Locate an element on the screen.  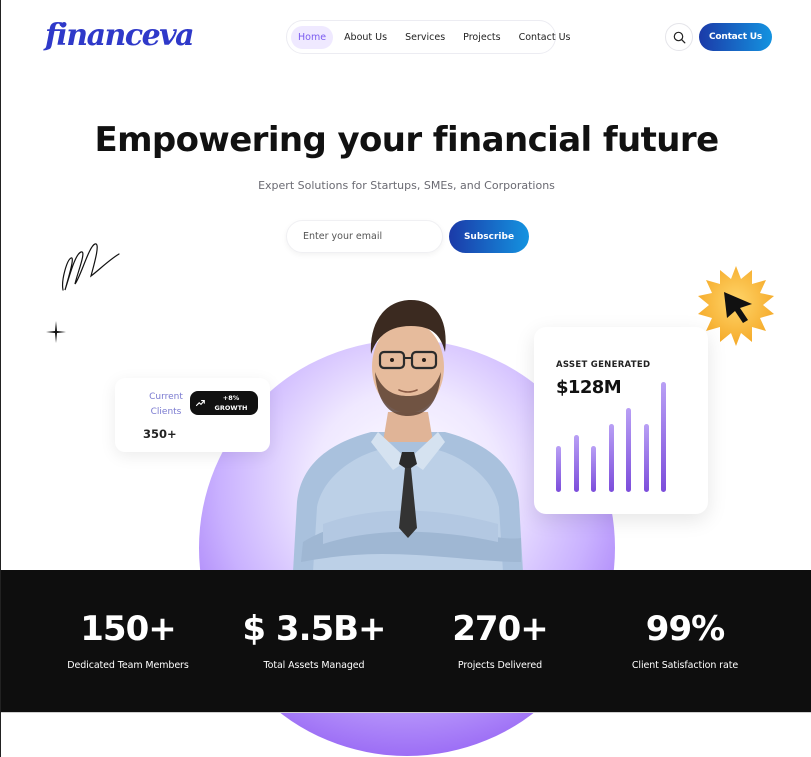
hero-title: Empowering your financial future is located at coordinates (406, 140).